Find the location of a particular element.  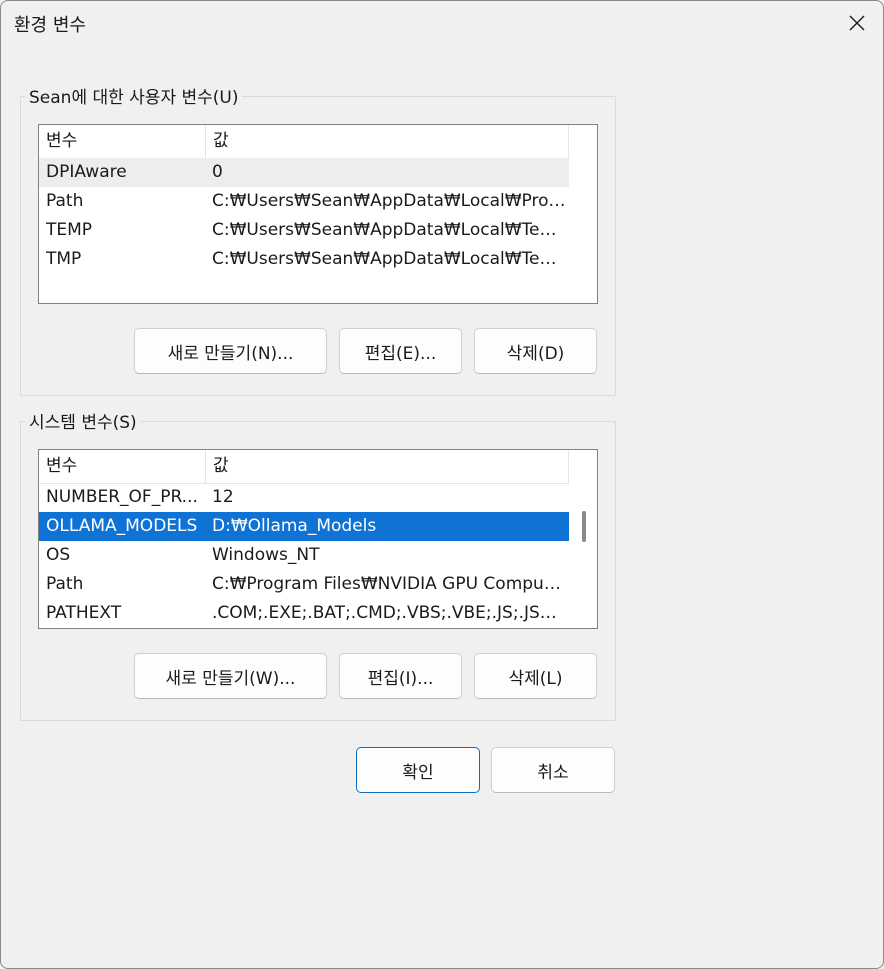

close-icon is located at coordinates (857, 23).